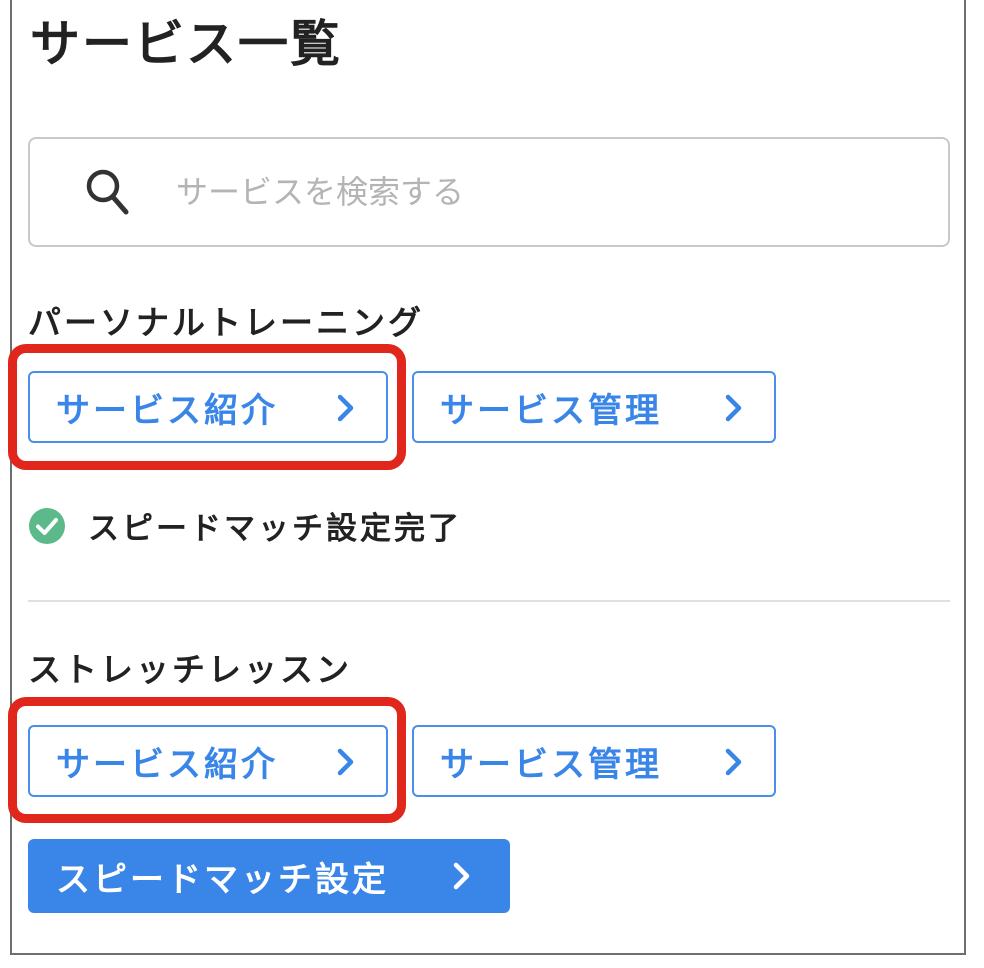 This screenshot has height=968, width=984. I want to click on status-text: スピードマッチ設定完了, so click(275, 529).